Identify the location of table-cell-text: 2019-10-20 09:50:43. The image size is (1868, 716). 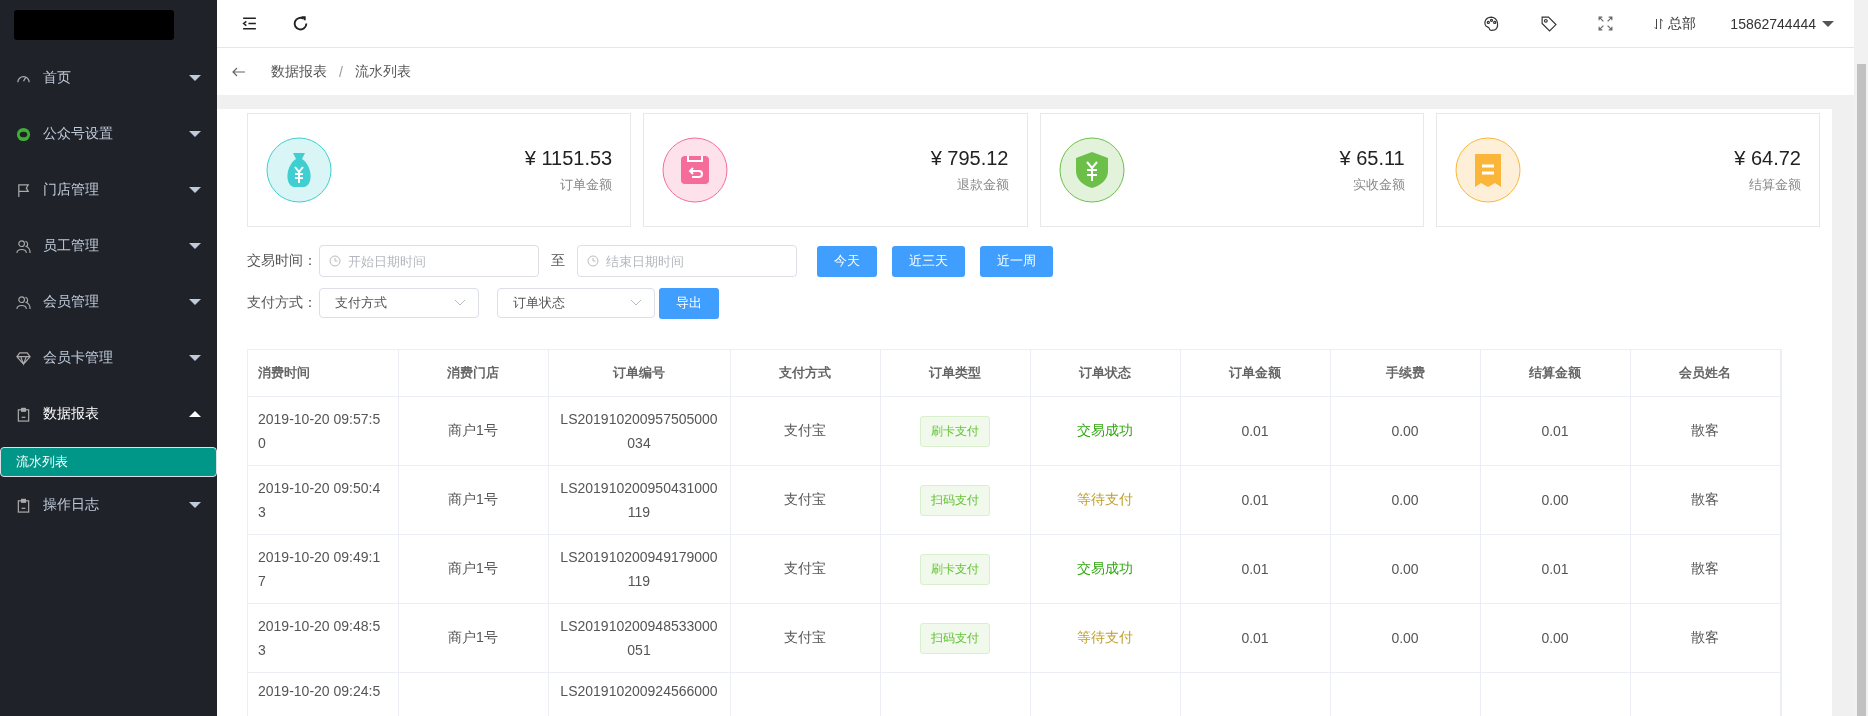
(320, 500).